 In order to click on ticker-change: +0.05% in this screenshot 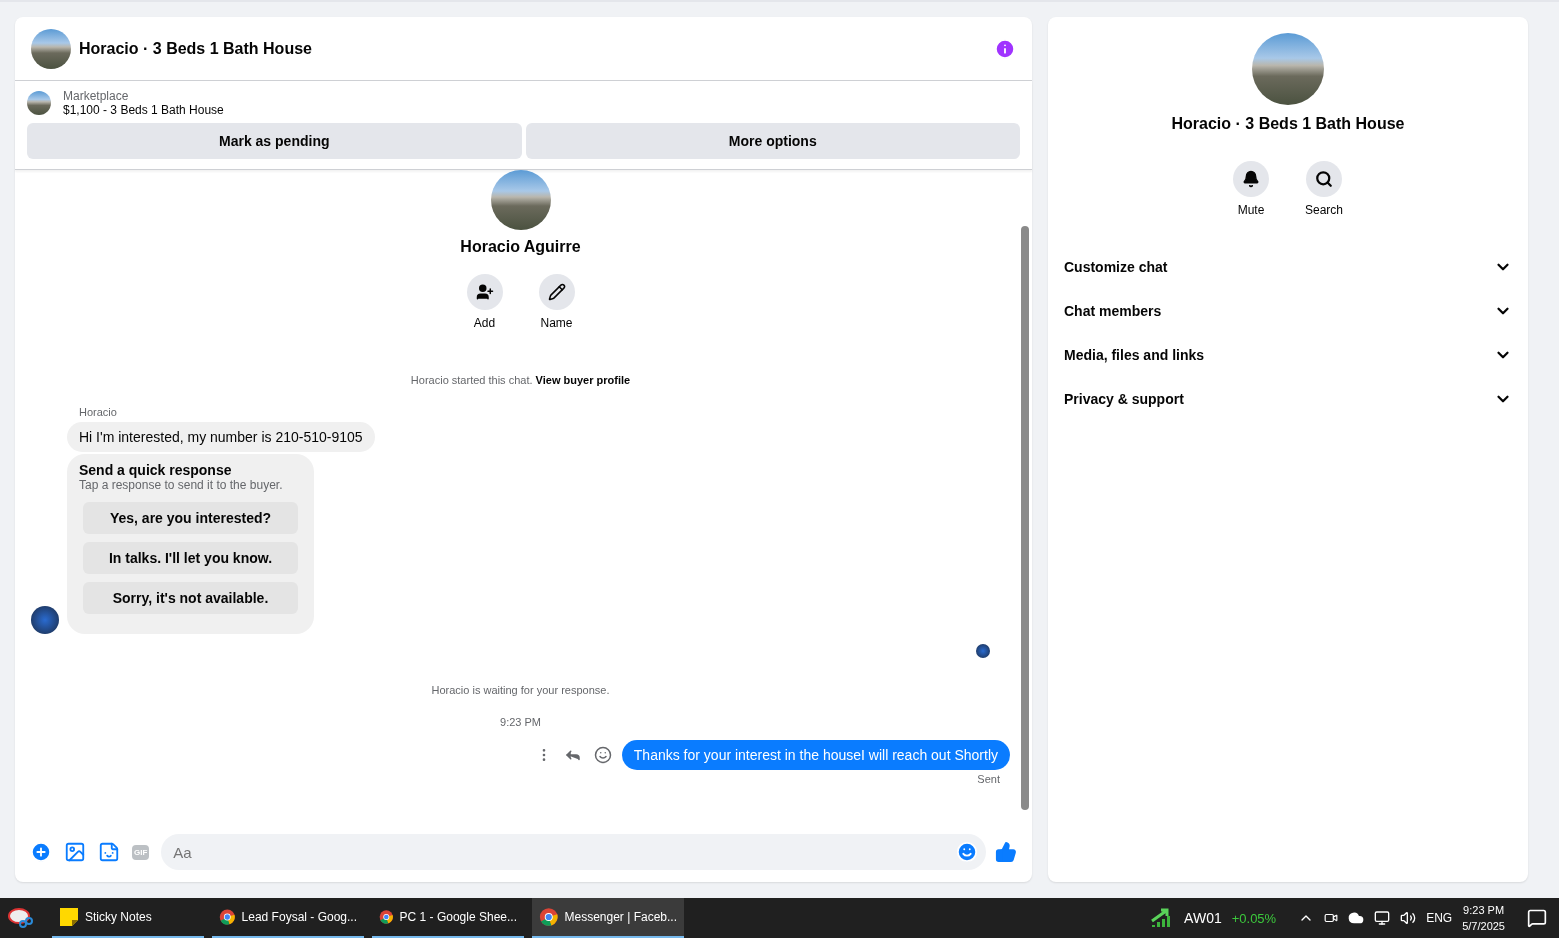, I will do `click(1254, 918)`.